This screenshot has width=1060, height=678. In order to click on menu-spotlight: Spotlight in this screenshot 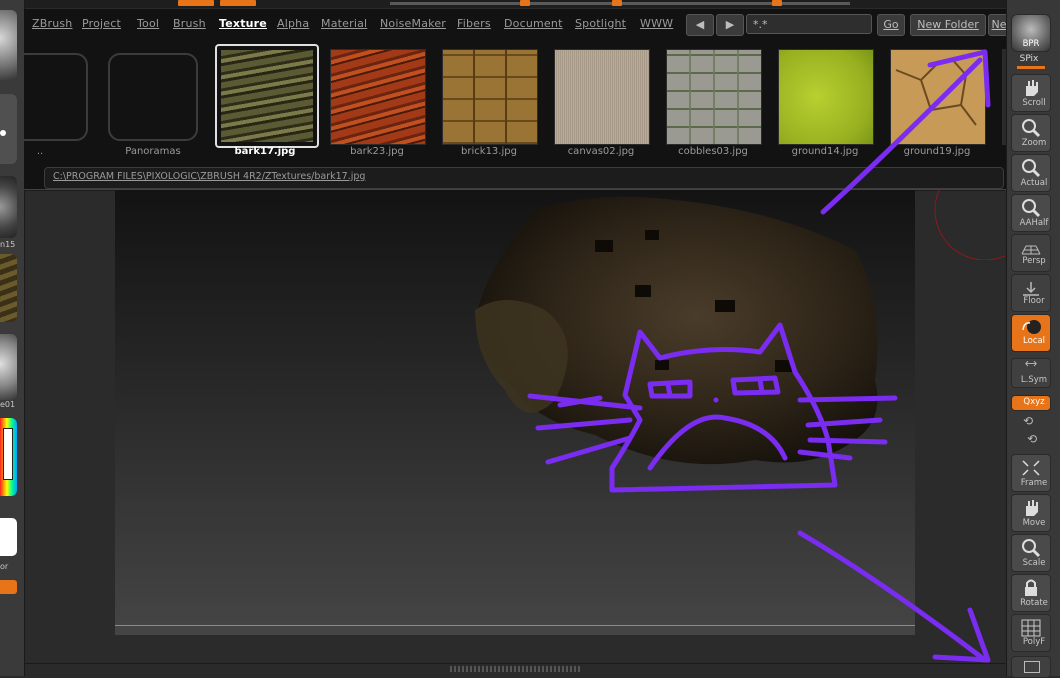, I will do `click(600, 23)`.